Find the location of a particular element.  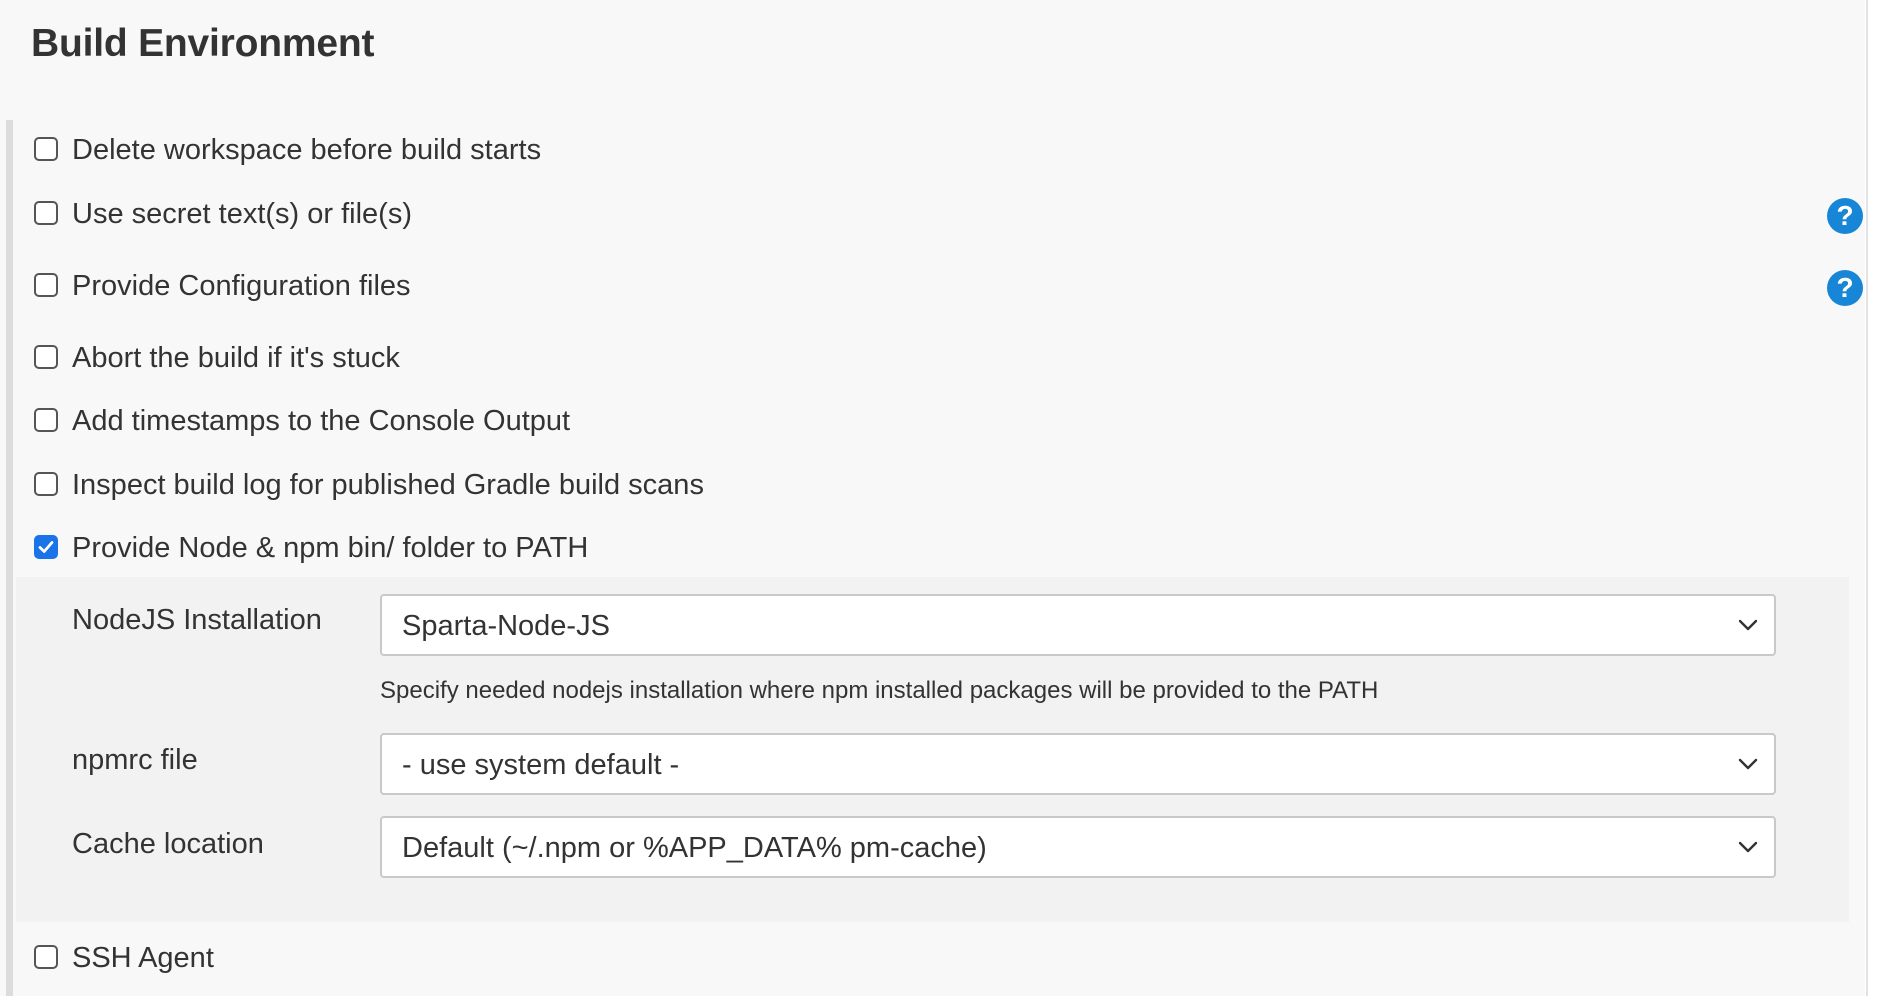

checkbox-abort-build-if-stuck is located at coordinates (46, 357).